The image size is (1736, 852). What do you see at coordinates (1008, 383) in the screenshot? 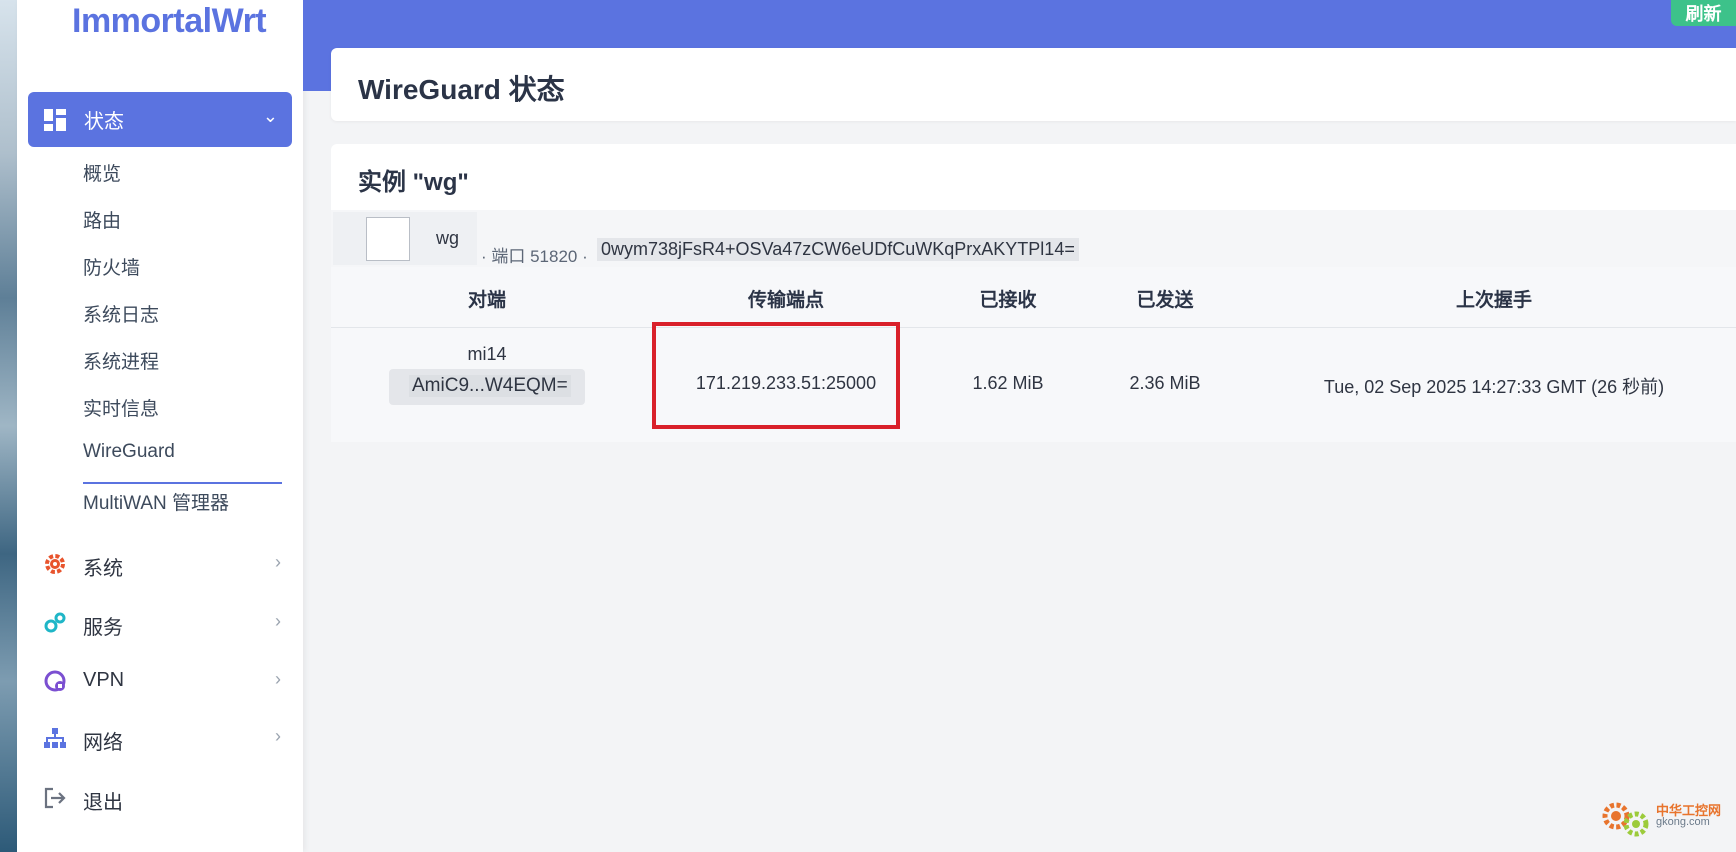
I see `peer-received: 1.62 MiB` at bounding box center [1008, 383].